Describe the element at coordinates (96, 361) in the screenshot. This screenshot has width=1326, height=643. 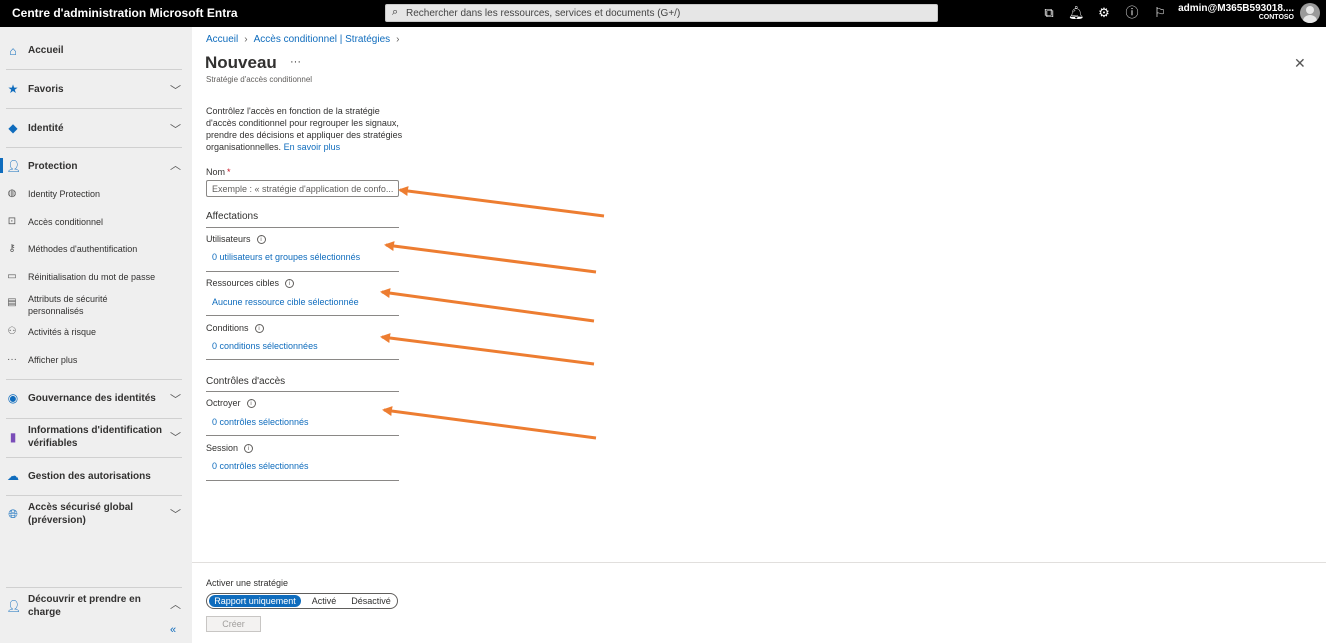
I see `sidebar-item-show-more: ··· Afficher plus` at that location.